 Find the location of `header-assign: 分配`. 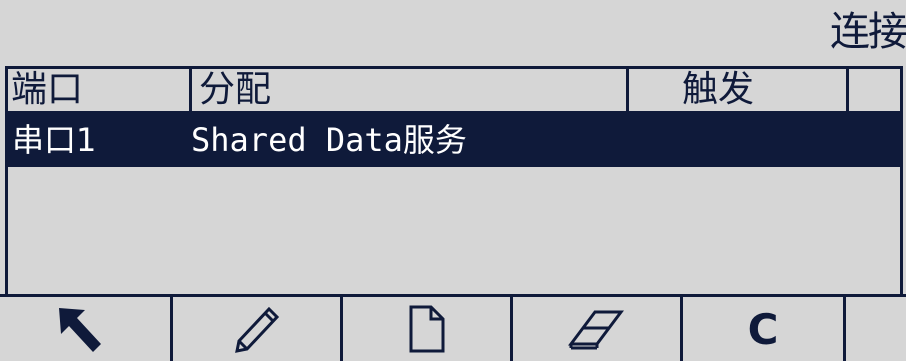

header-assign: 分配 is located at coordinates (235, 89).